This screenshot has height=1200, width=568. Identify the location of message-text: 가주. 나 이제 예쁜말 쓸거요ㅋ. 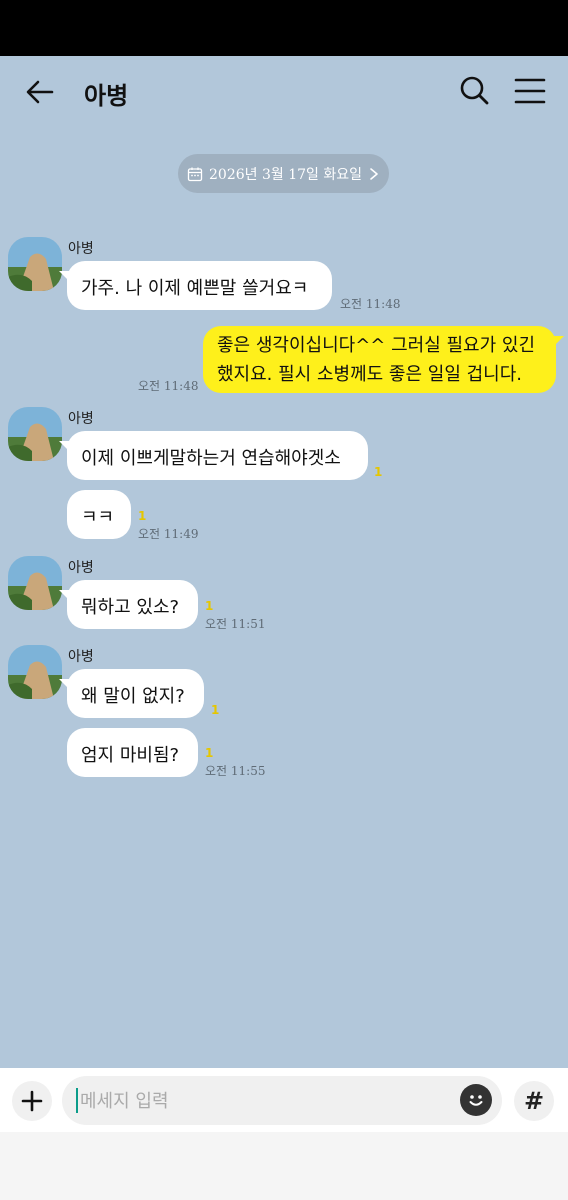
(195, 288).